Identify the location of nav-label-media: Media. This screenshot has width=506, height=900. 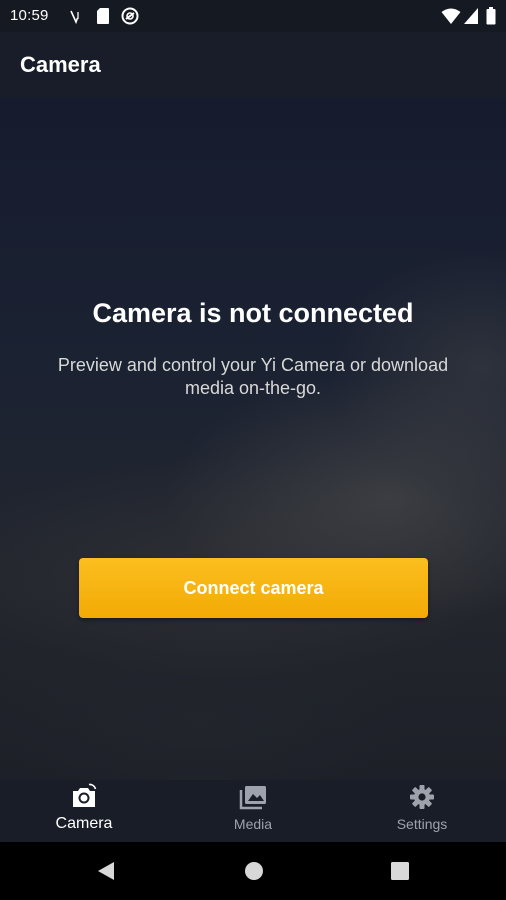
(253, 824).